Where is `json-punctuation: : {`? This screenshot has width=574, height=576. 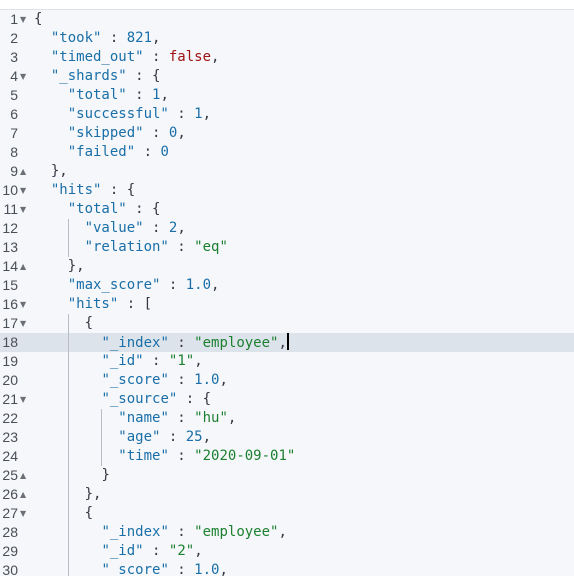 json-punctuation: : { is located at coordinates (194, 399).